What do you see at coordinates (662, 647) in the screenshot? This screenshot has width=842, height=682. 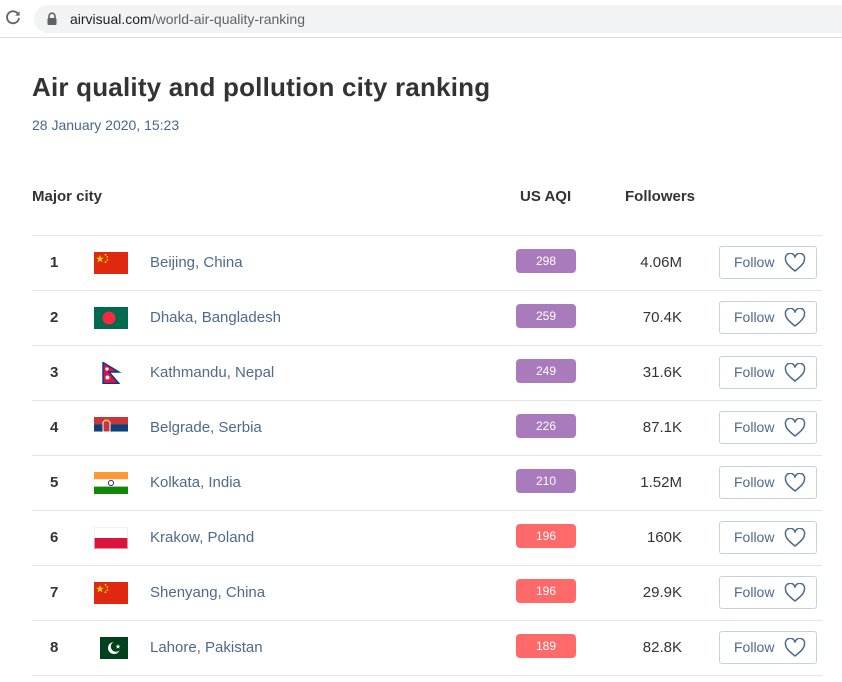 I see `followers-count: 82.8K` at bounding box center [662, 647].